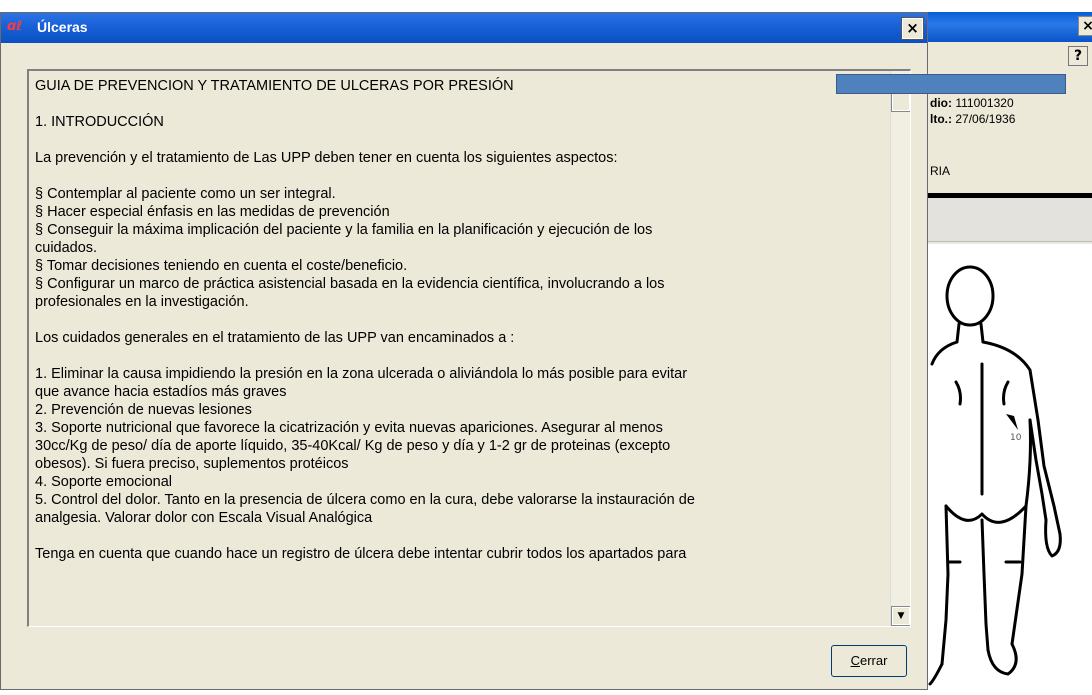 This screenshot has width=1092, height=695. I want to click on text-line: cuidados., so click(66, 248).